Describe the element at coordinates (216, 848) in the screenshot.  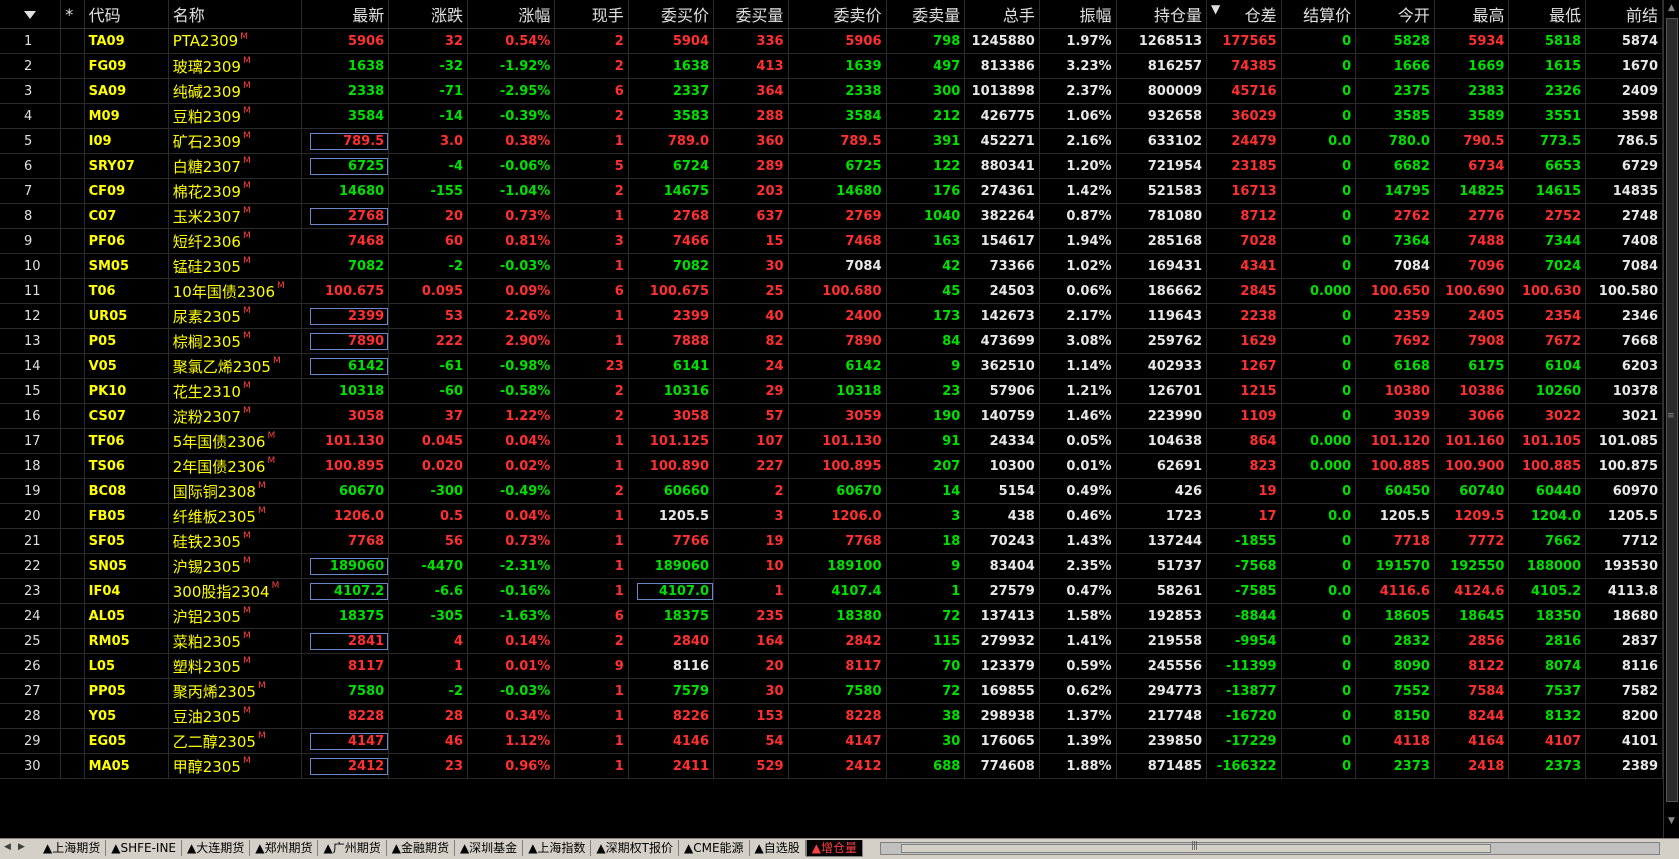
I see `market-tab: ▲大连期货` at that location.